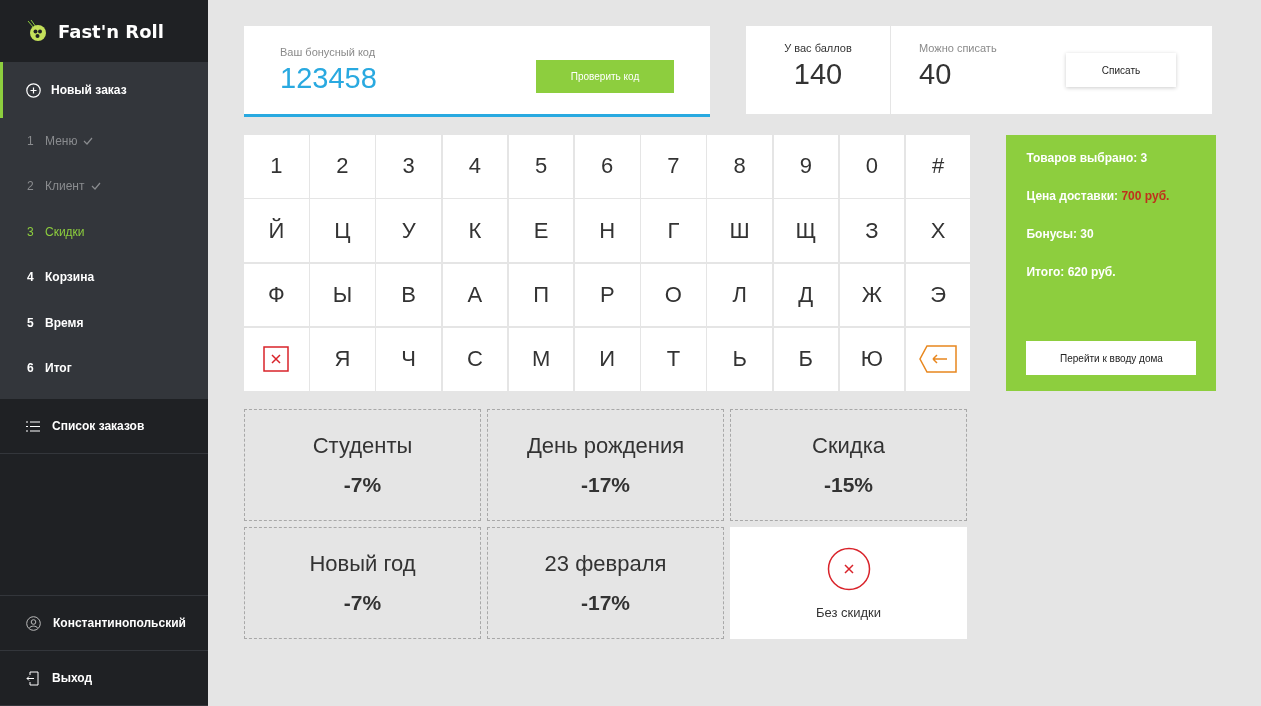 The width and height of the screenshot is (1261, 706). I want to click on step-item: 1 Меню, so click(104, 141).